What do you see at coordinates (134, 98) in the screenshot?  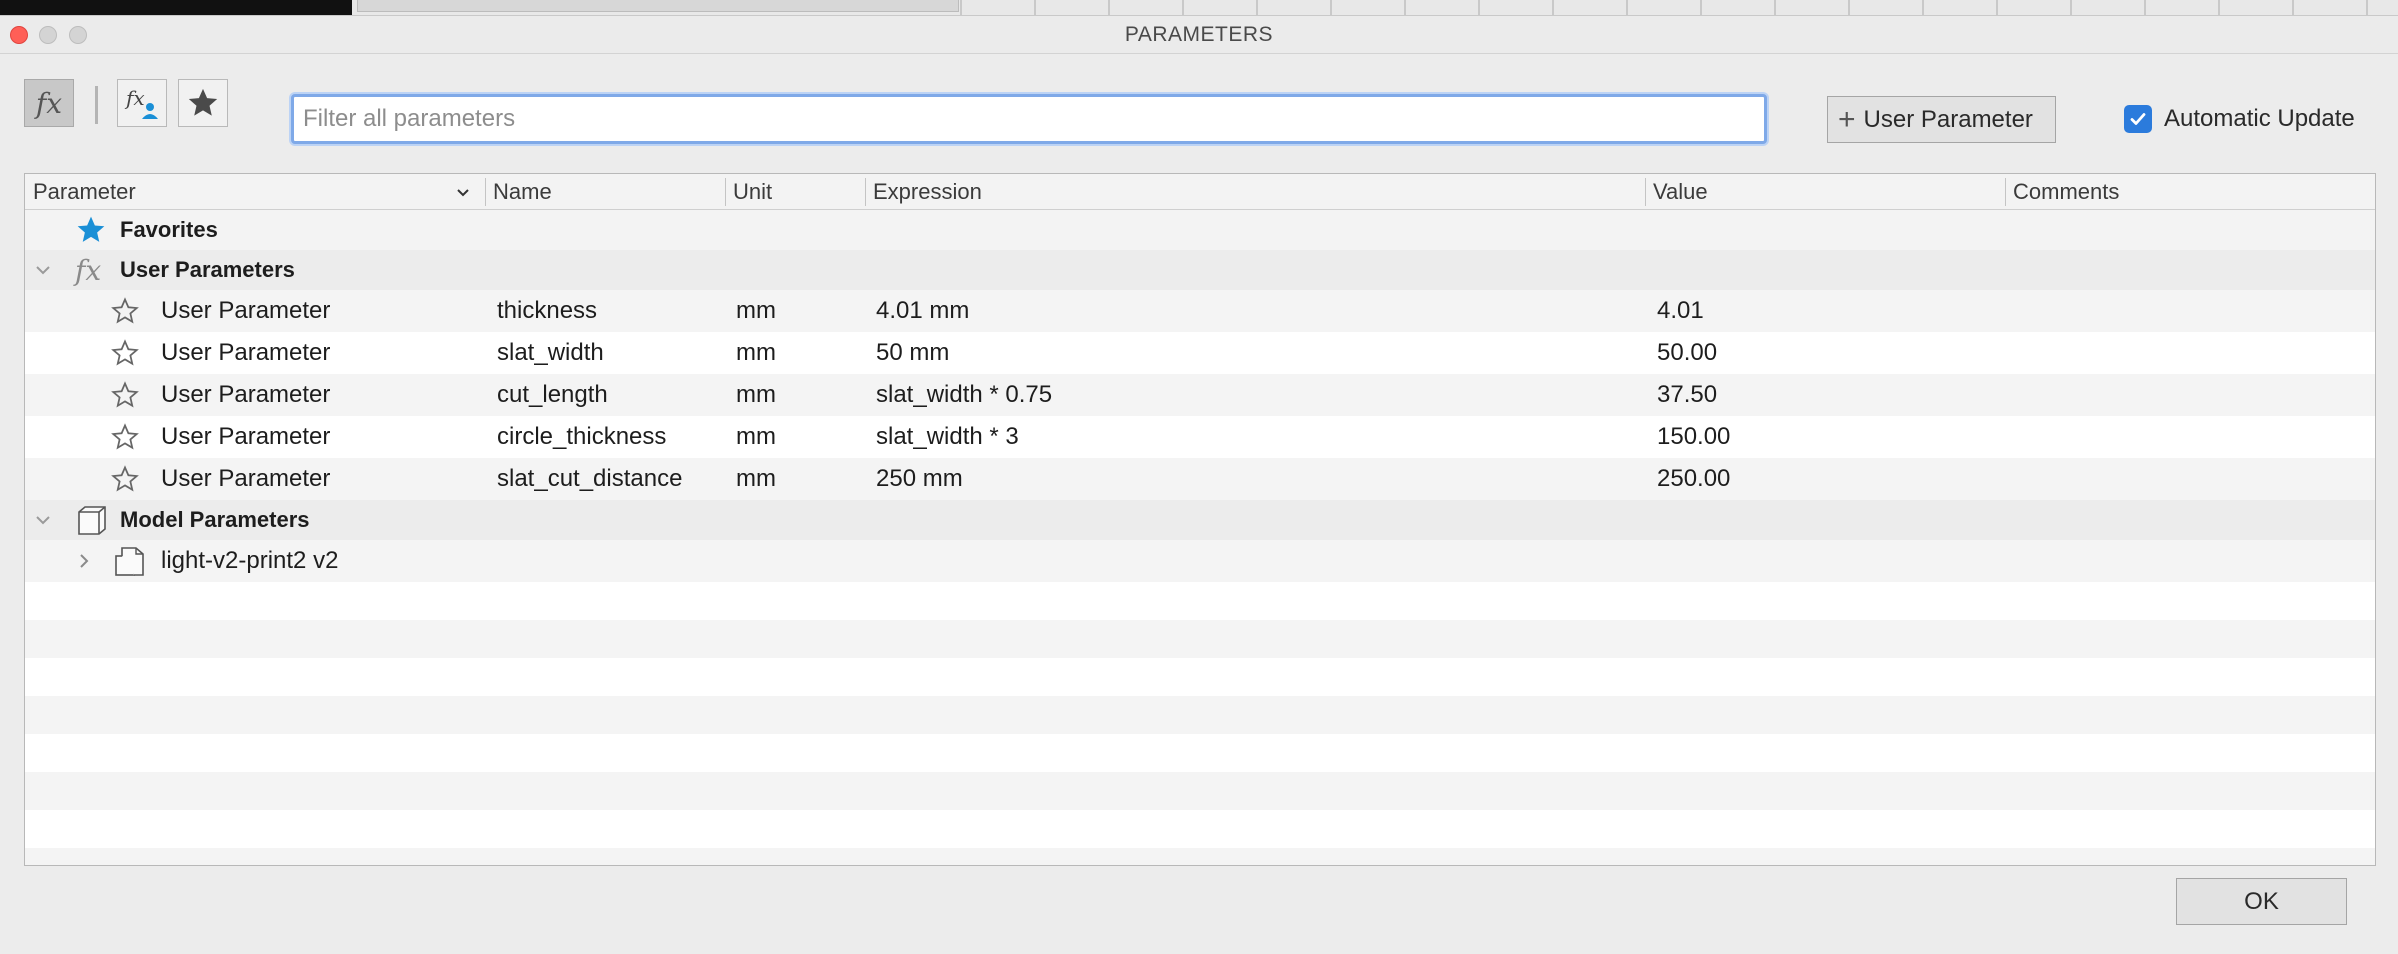 I see `svg-text: fx` at bounding box center [134, 98].